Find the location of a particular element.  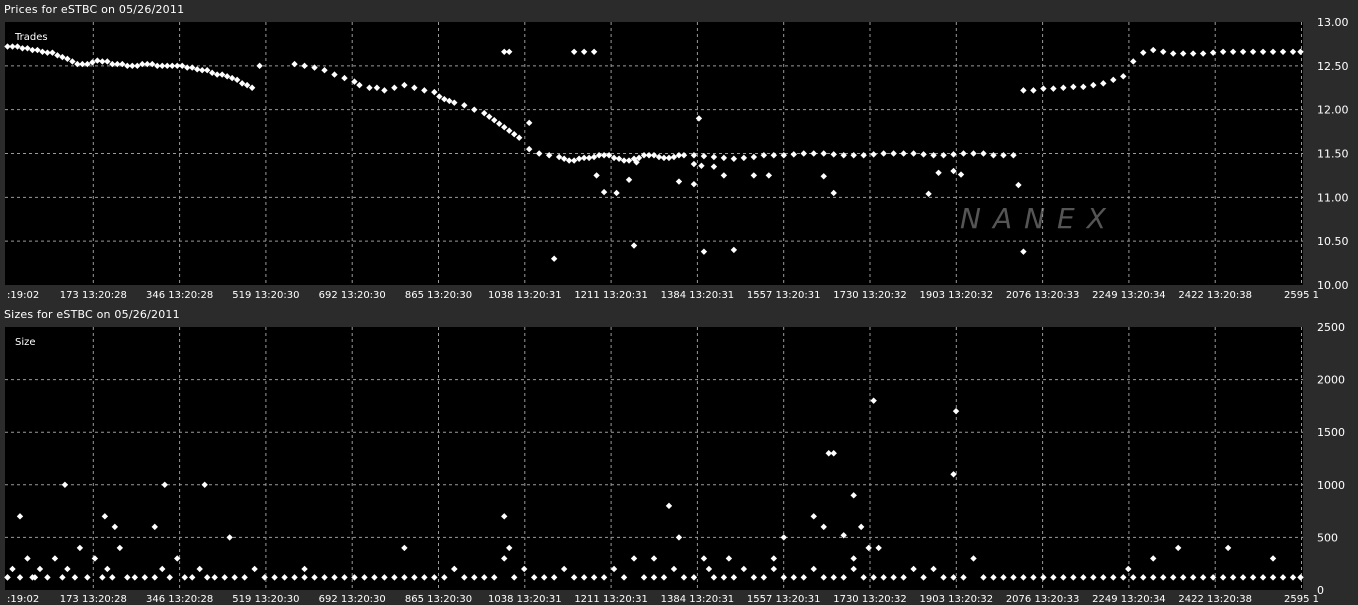

prices-ytick-label: 13.00 is located at coordinates (1333, 22).